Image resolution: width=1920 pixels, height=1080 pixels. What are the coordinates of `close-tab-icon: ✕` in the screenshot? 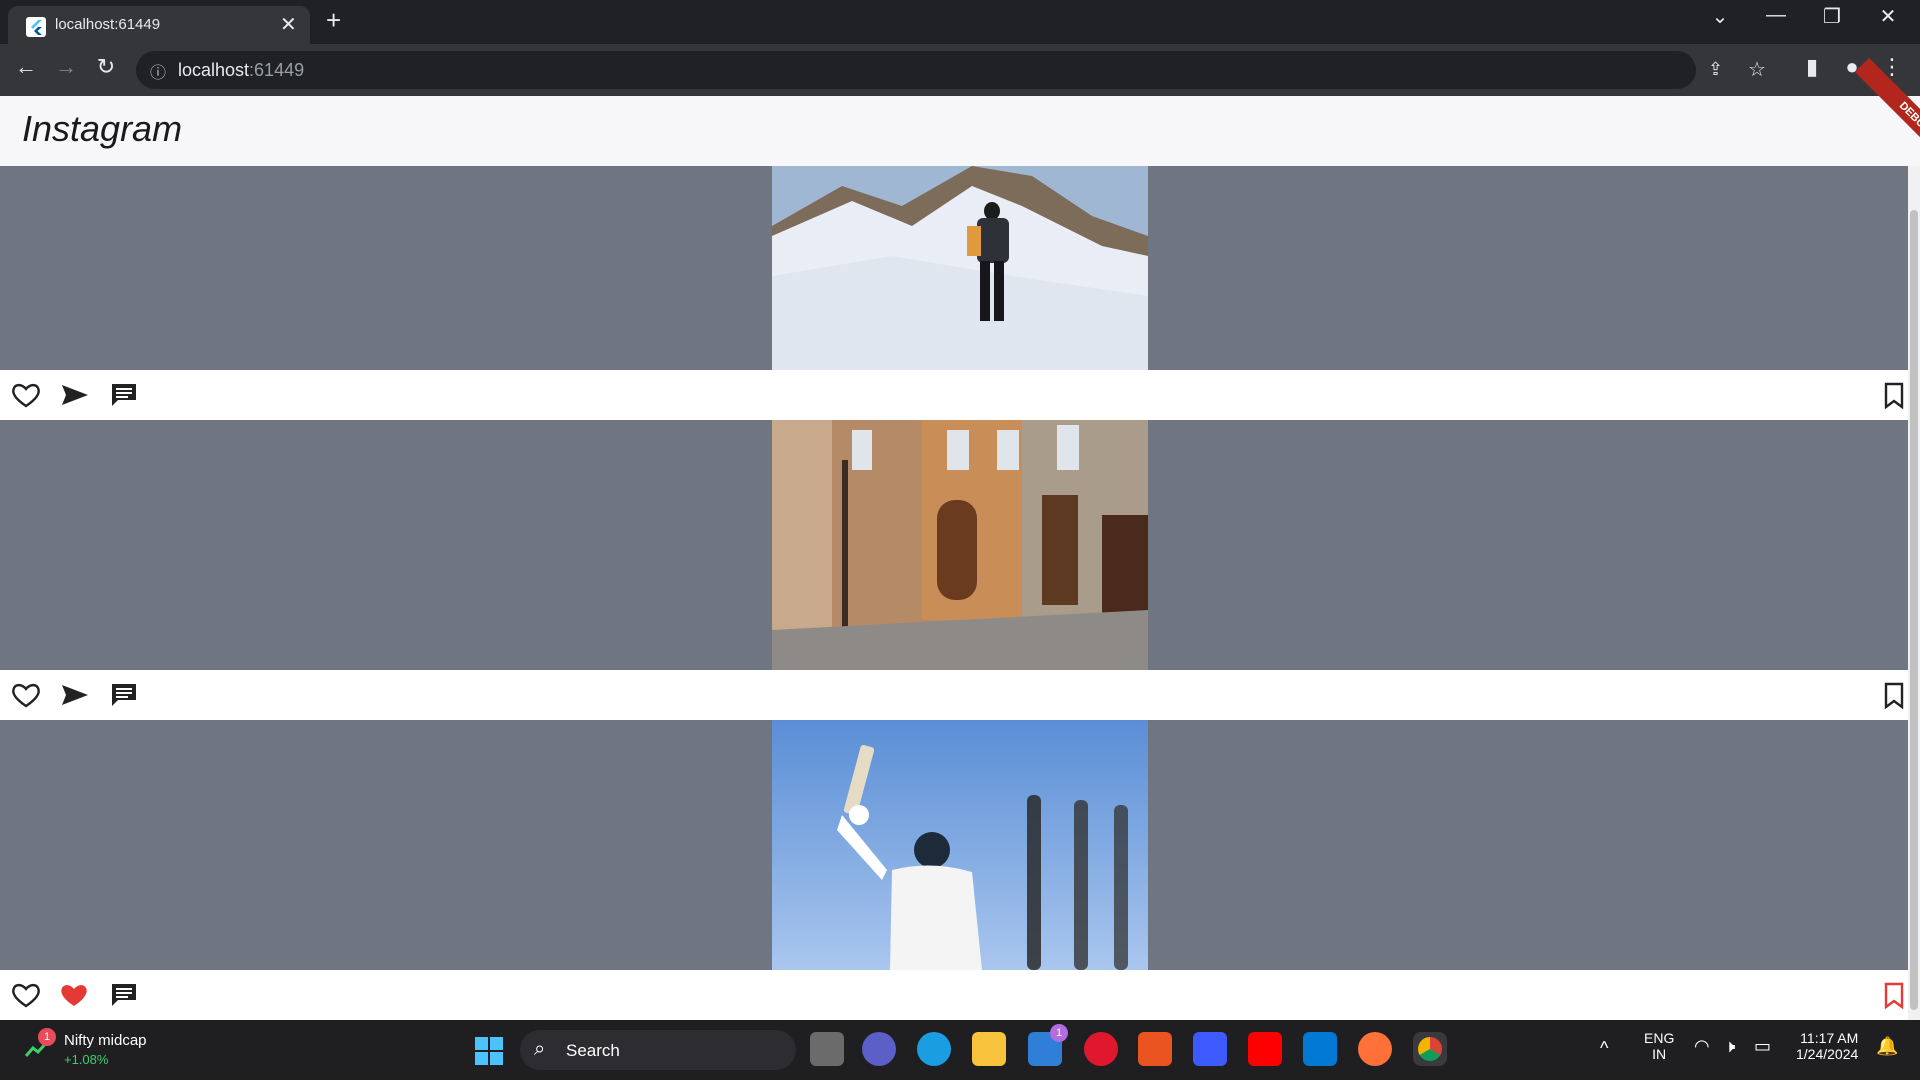 It's located at (288, 24).